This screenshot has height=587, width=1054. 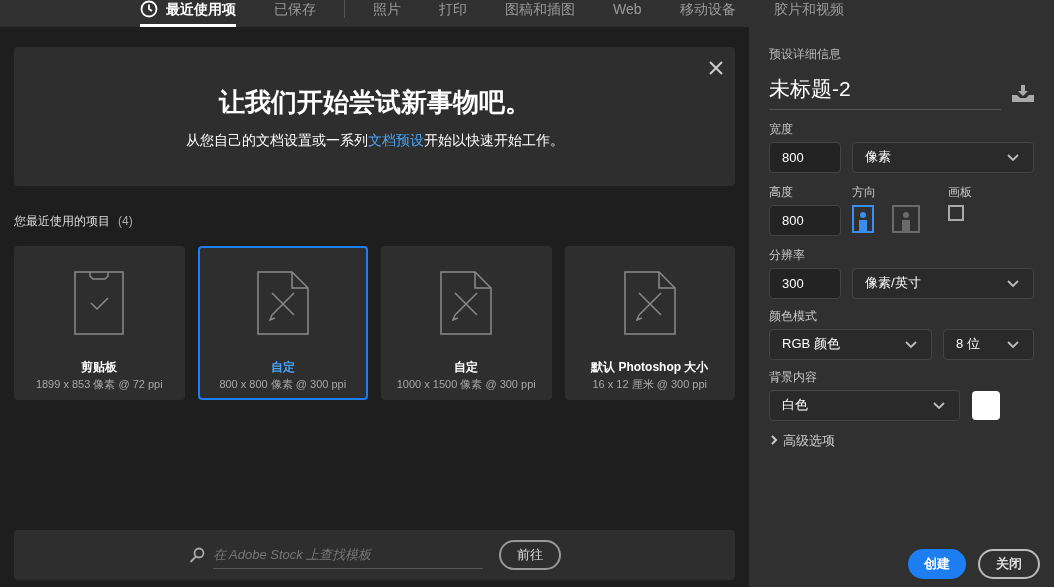 I want to click on preset-card: 自定 1000 x 1500 像素 @ 300 ppi, so click(x=466, y=323).